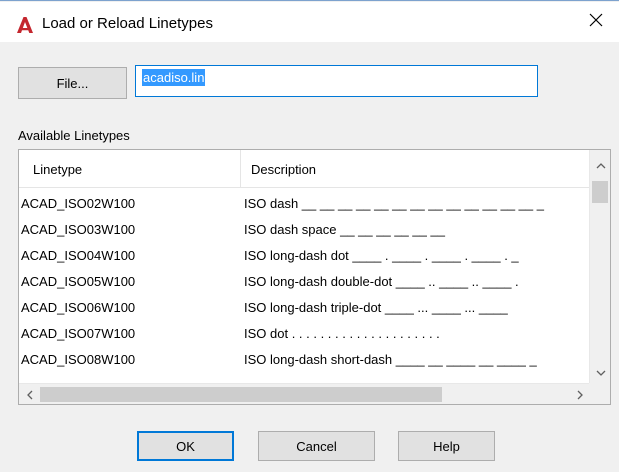 The width and height of the screenshot is (619, 472). Describe the element at coordinates (240, 169) in the screenshot. I see `column-divider` at that location.